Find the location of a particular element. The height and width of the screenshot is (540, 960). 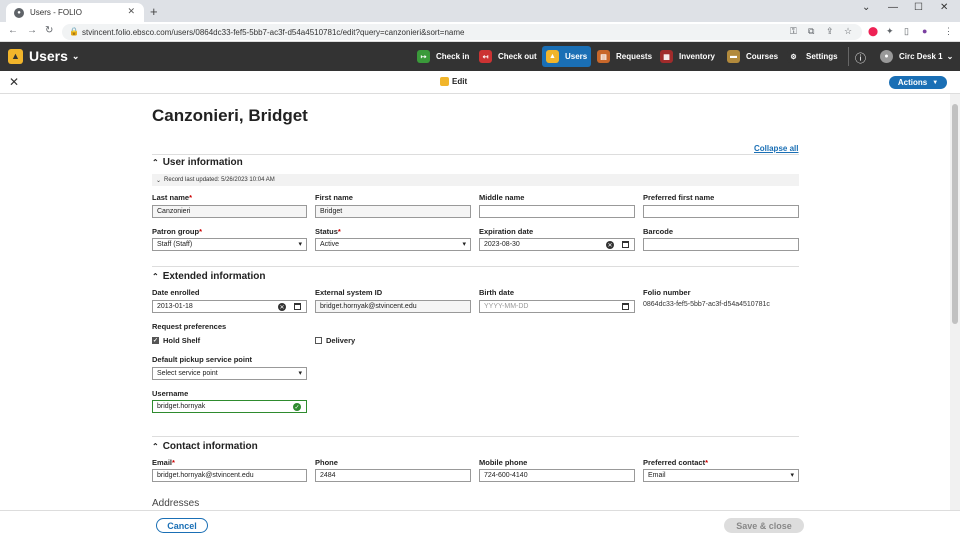

section-user-information: ⌃ User information is located at coordinates (197, 162).